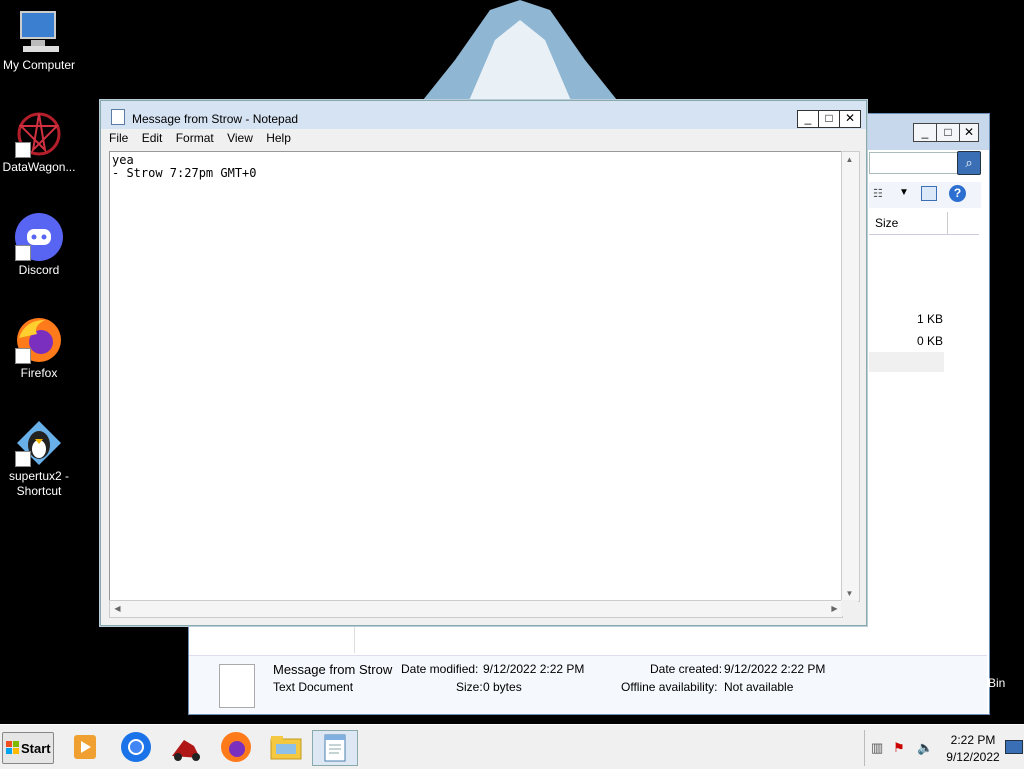 The width and height of the screenshot is (1024, 769). Describe the element at coordinates (834, 608) in the screenshot. I see `scroll-right-icon: ▶` at that location.